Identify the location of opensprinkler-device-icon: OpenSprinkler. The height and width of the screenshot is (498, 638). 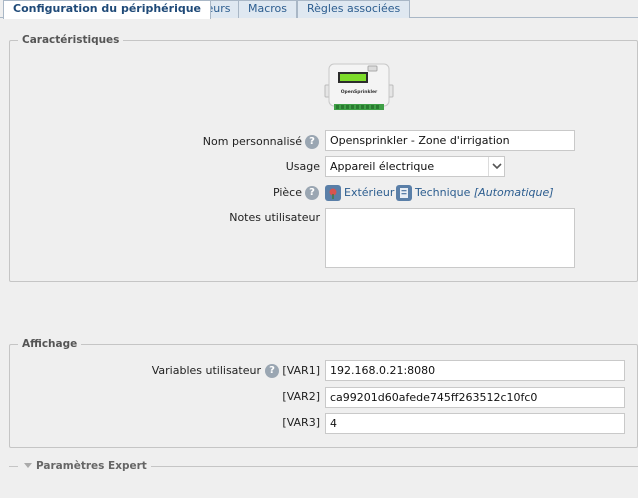
(359, 86).